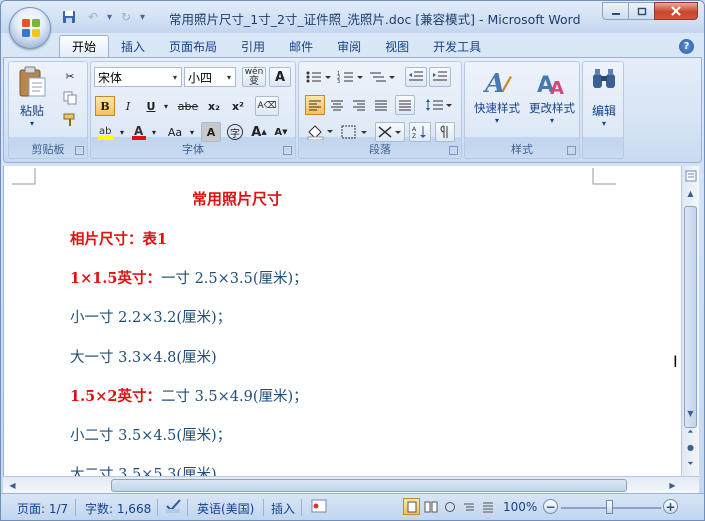  What do you see at coordinates (690, 317) in the screenshot?
I see `vertical-scroll-thumb` at bounding box center [690, 317].